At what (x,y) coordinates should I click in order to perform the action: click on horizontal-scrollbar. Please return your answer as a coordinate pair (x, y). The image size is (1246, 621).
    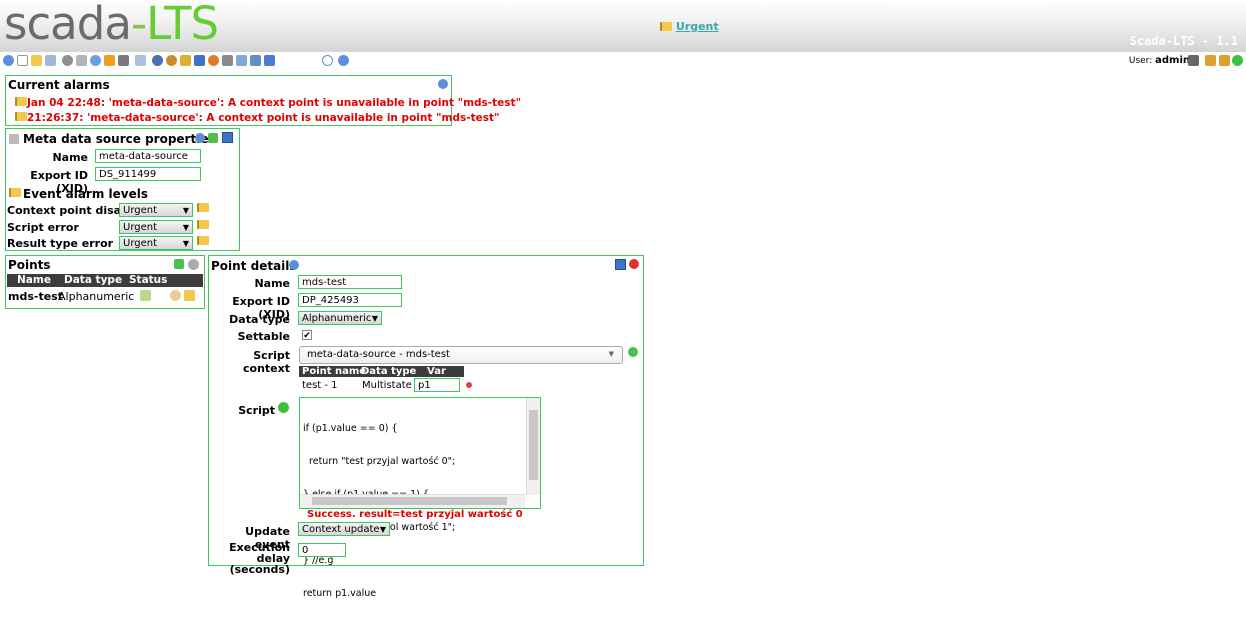
    Looking at the image, I should click on (412, 501).